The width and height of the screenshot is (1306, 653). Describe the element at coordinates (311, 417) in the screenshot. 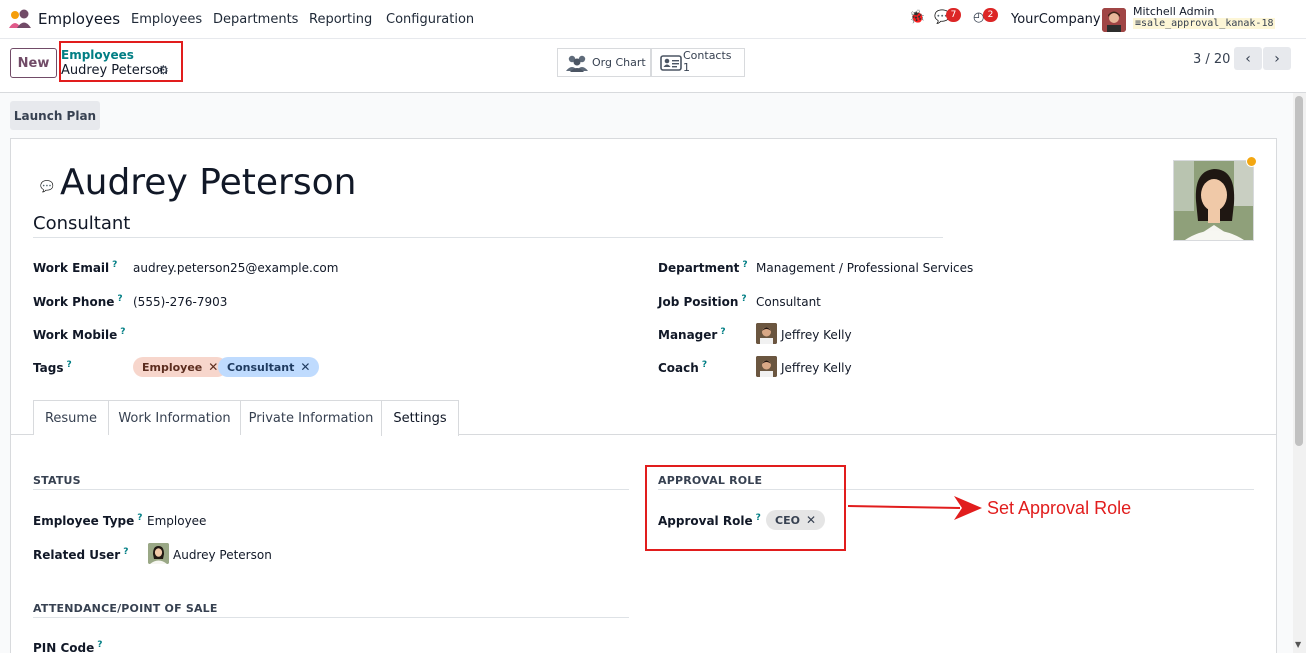

I see `tab-private-information: Private Information` at that location.